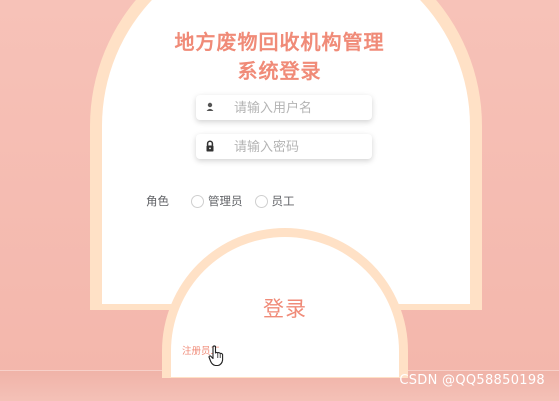 The width and height of the screenshot is (559, 401). I want to click on page-title: 地方废物回收机构管理 系统登录, so click(279, 57).